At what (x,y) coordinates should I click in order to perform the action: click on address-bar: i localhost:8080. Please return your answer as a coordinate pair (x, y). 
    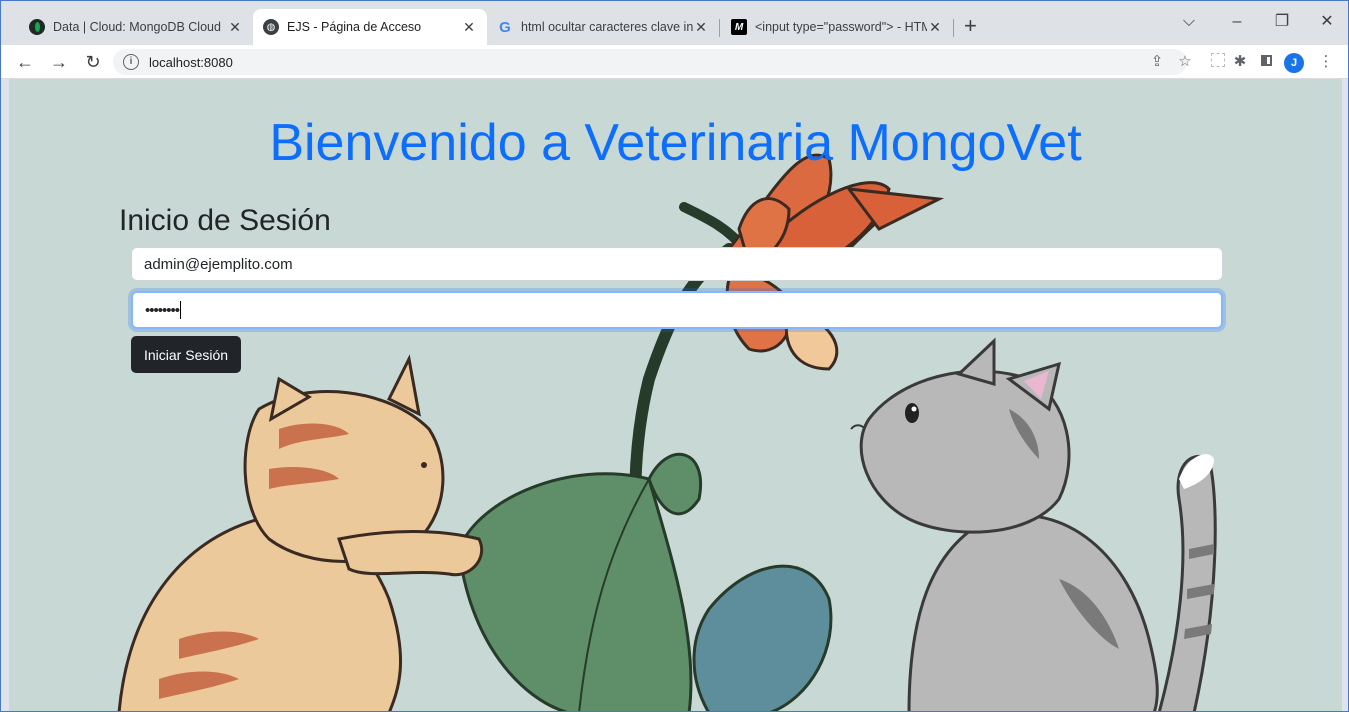
    Looking at the image, I should click on (650, 62).